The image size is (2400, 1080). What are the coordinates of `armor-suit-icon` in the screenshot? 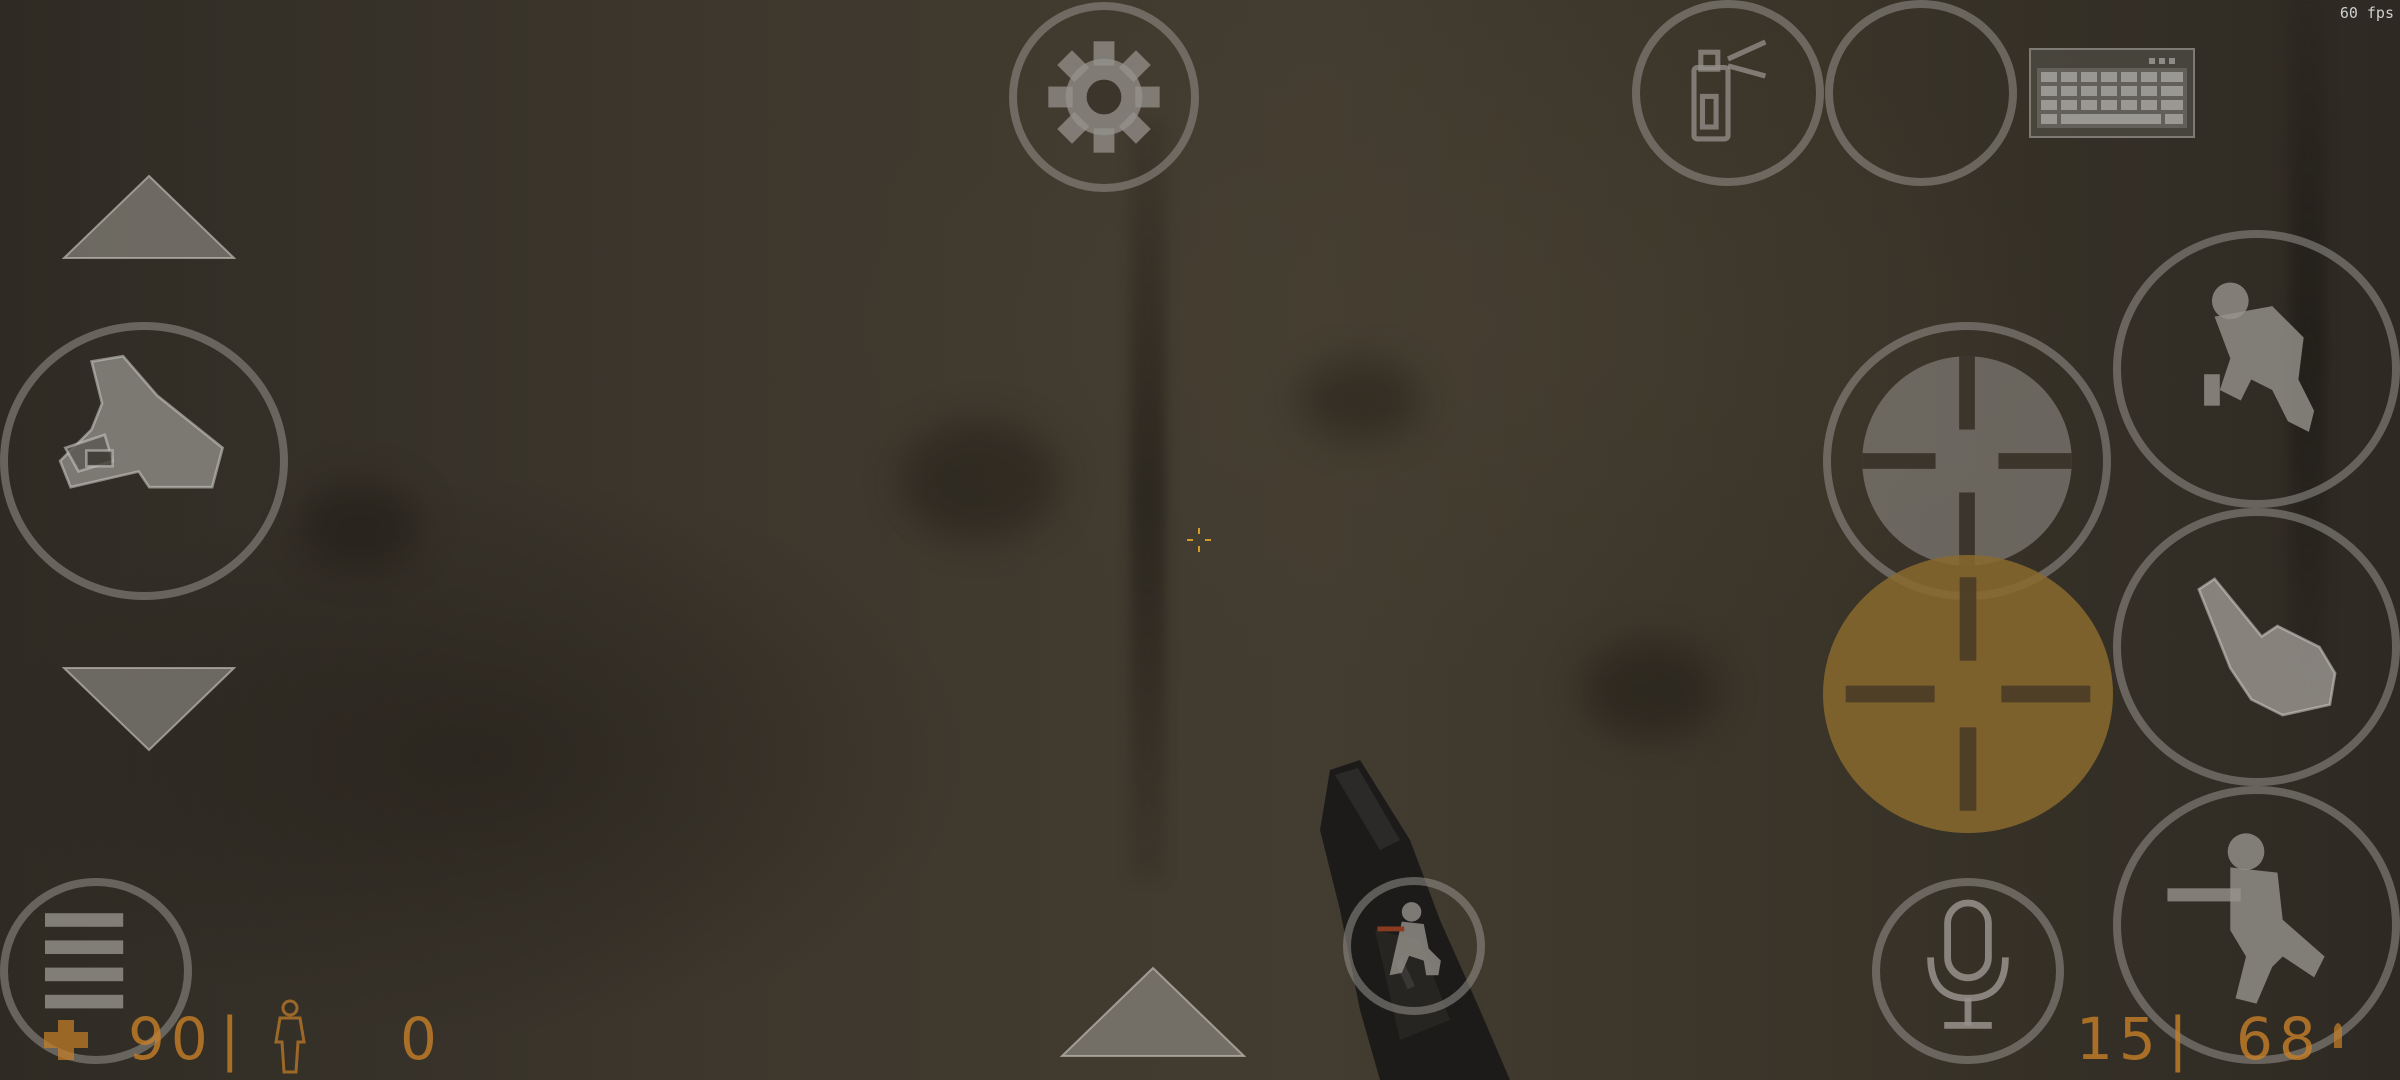 It's located at (290, 1036).